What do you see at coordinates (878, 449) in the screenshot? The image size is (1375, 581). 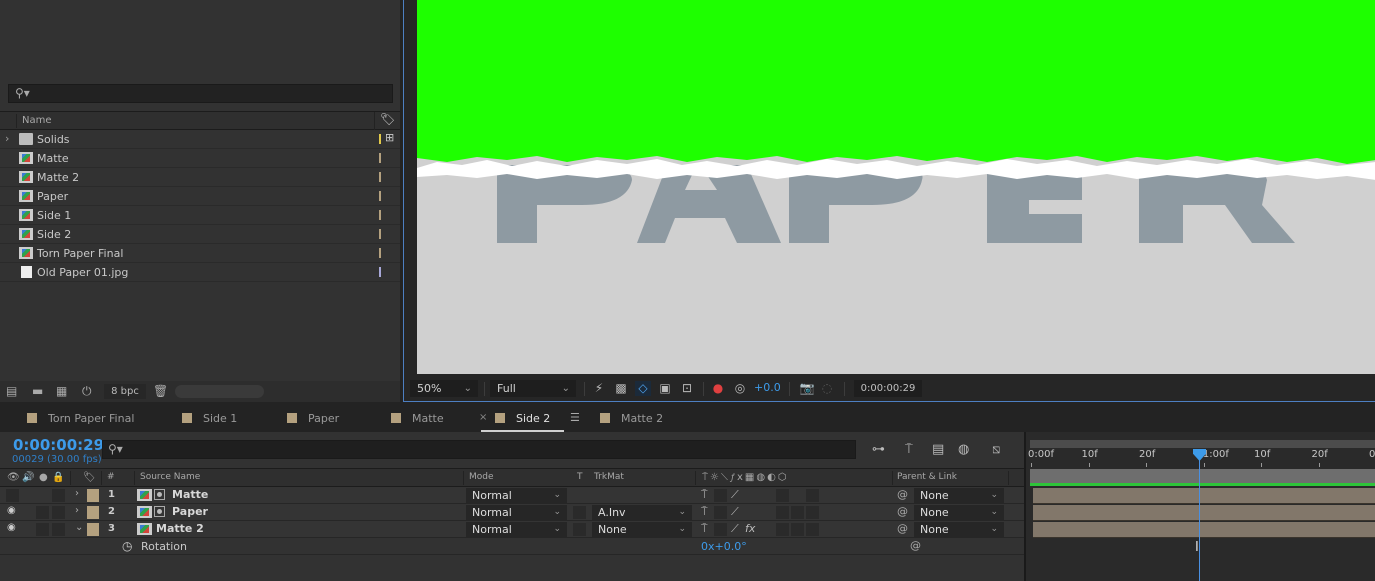 I see `composition-flowchart-icon: ⊶` at bounding box center [878, 449].